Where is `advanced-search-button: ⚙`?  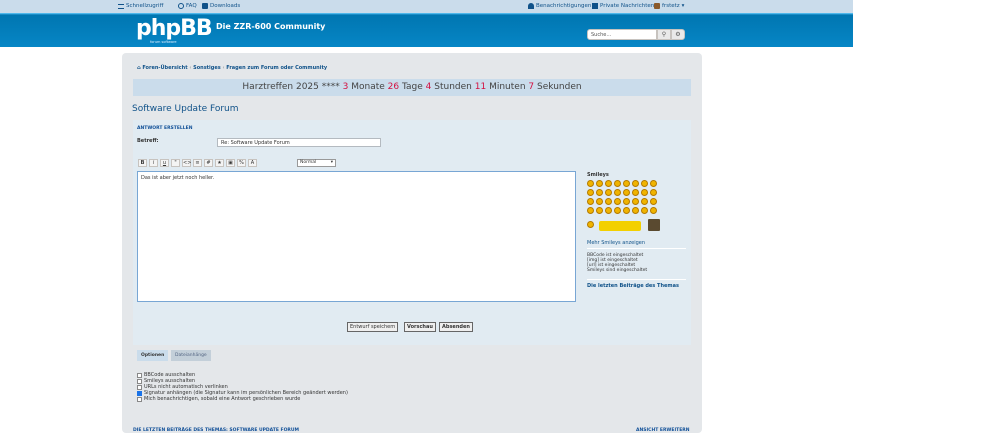
advanced-search-button: ⚙ is located at coordinates (678, 34).